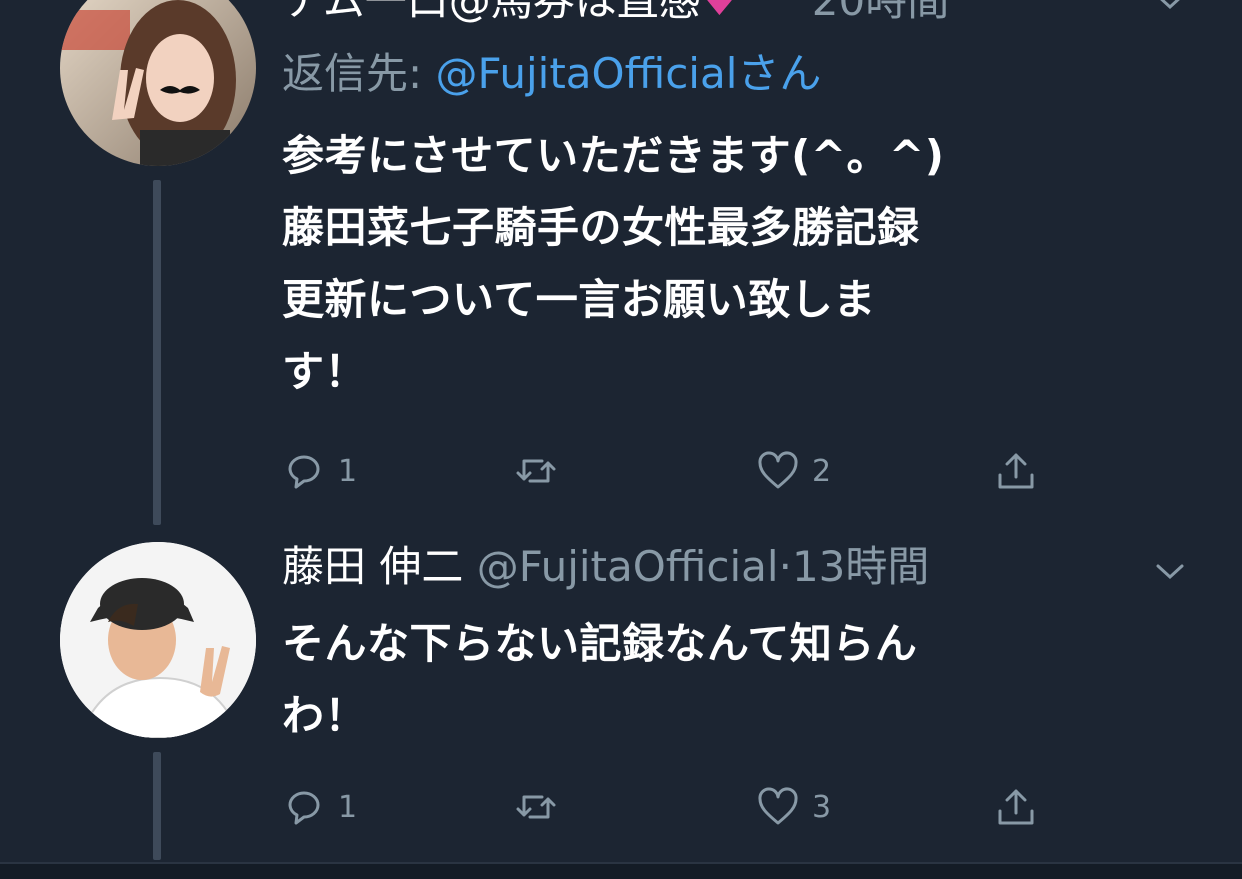 The height and width of the screenshot is (879, 1242). I want to click on avatar-woman-image, so click(158, 83).